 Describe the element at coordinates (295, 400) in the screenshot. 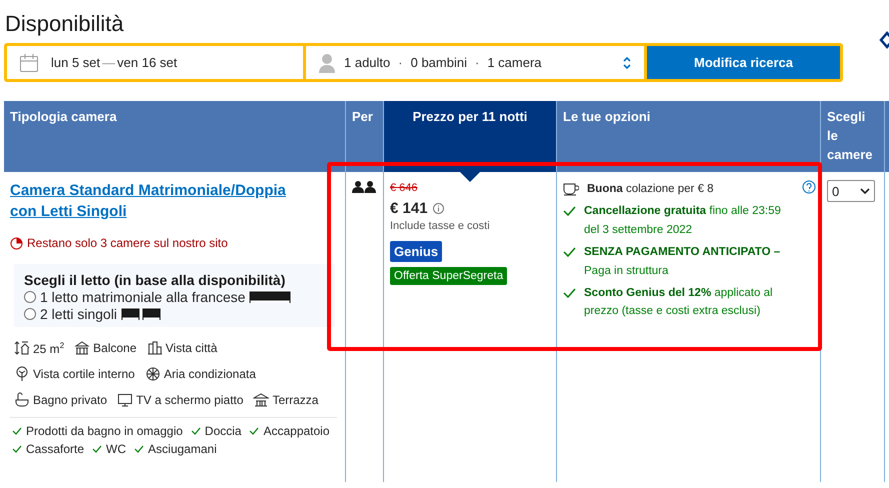

I see `feature-text: Terrazza` at that location.